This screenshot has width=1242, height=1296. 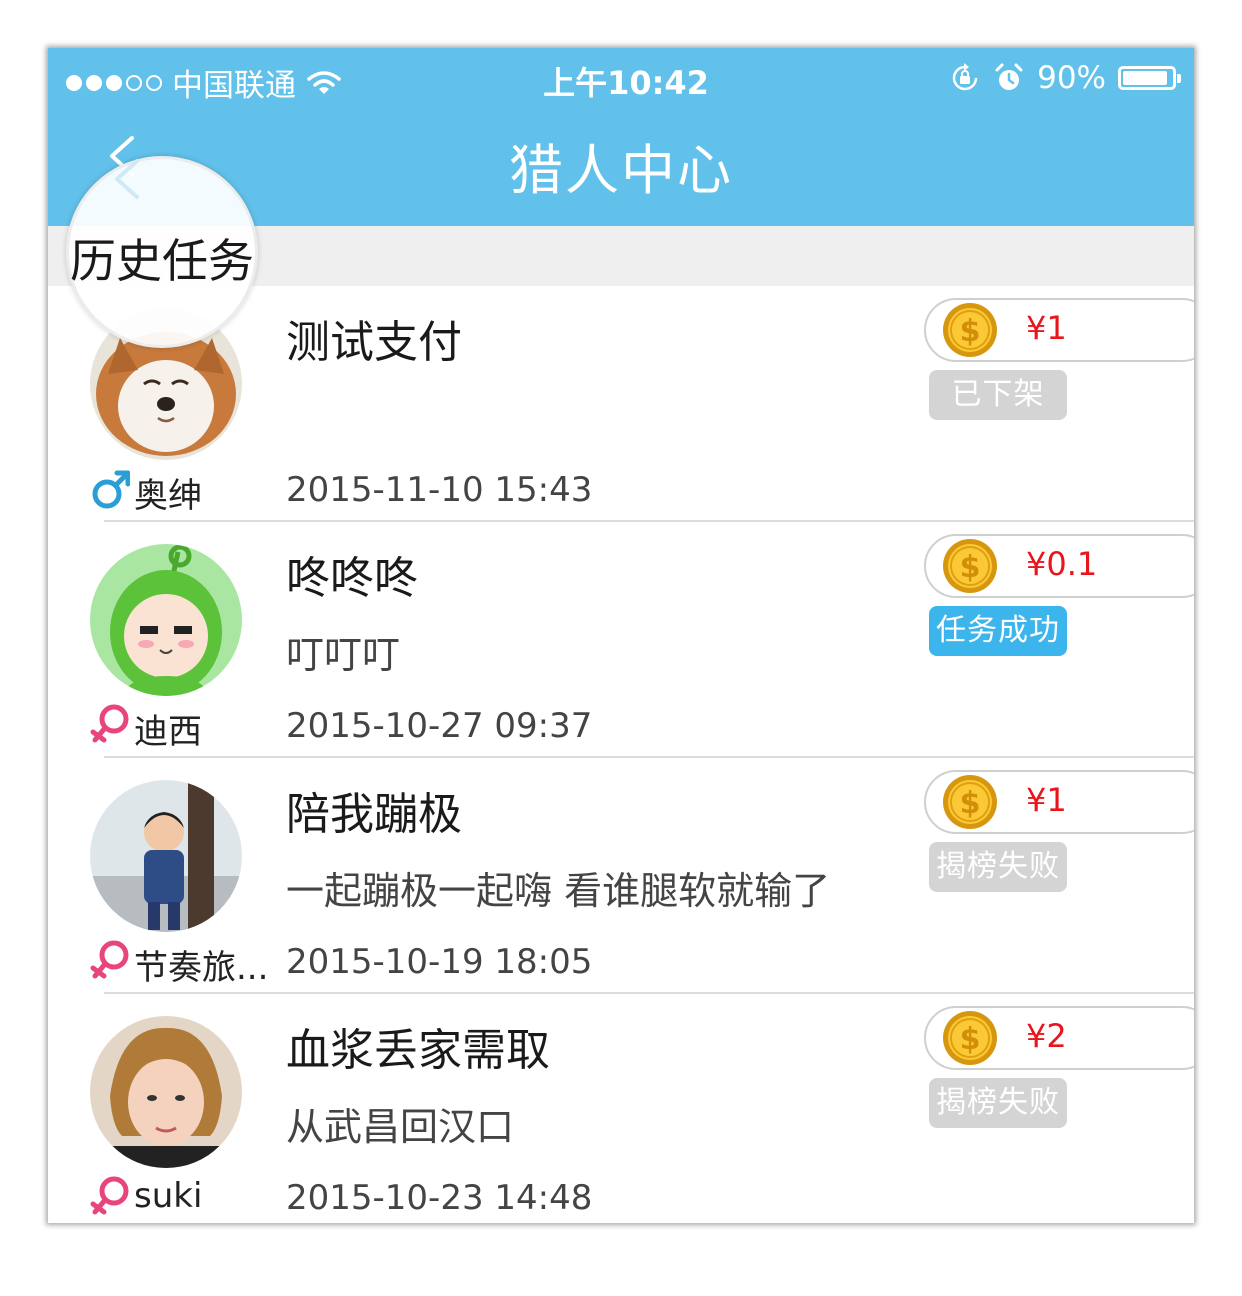 I want to click on male-icon, so click(x=110, y=489).